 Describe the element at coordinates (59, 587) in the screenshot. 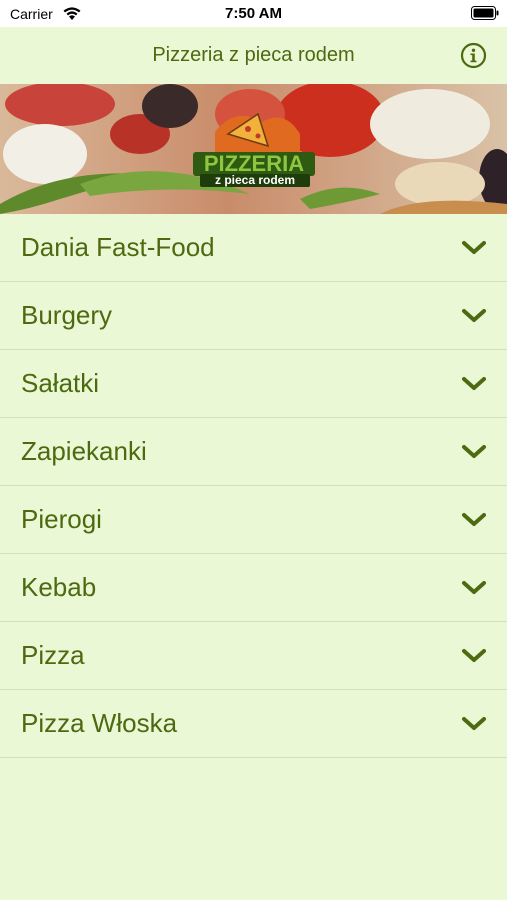

I see `menu-item-label: Kebab` at that location.